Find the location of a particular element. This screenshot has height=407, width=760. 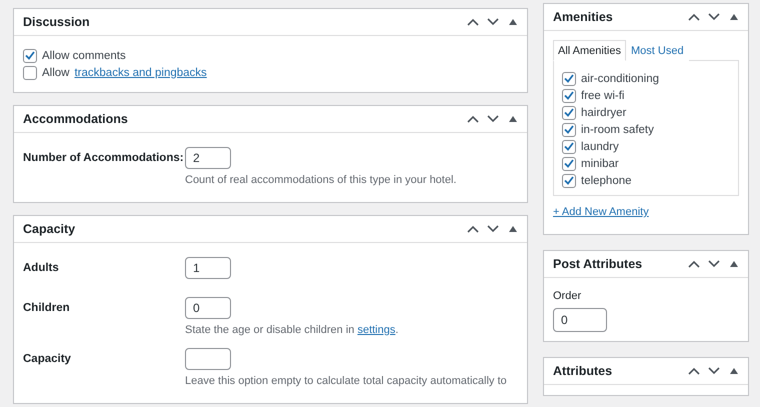

order-input: 0 is located at coordinates (580, 320).